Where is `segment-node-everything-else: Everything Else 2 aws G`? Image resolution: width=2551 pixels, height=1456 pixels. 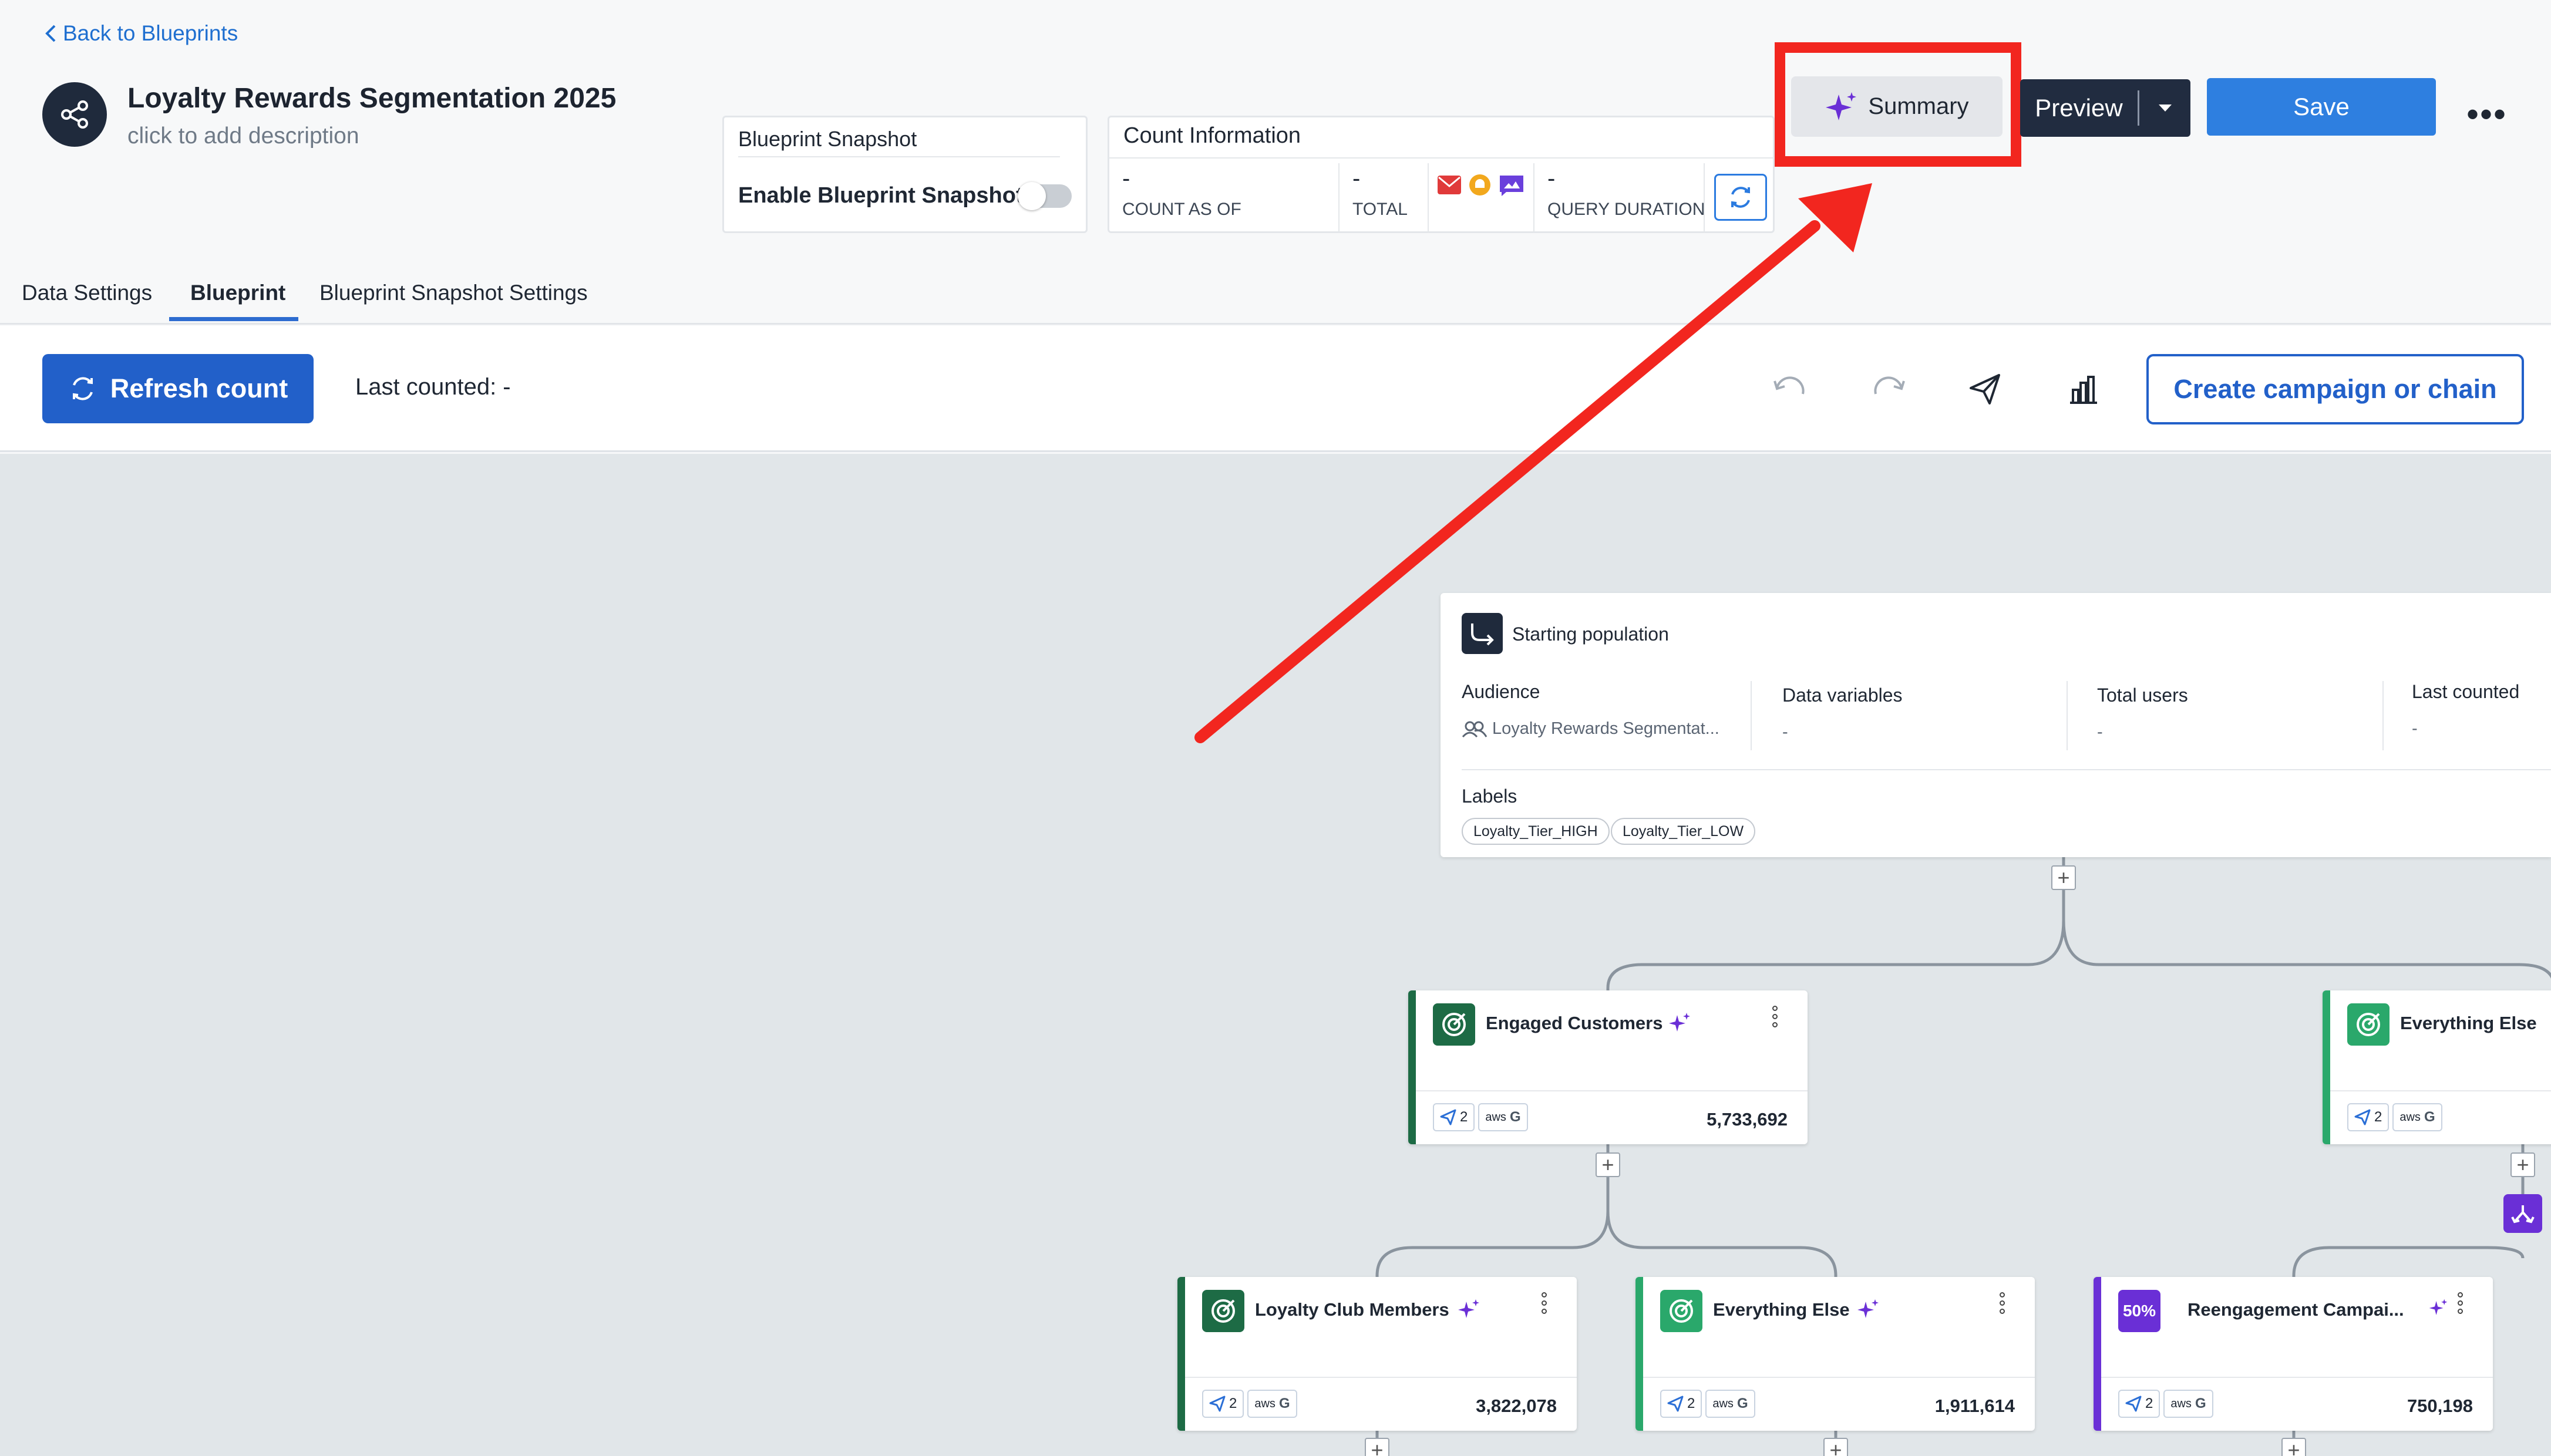
segment-node-everything-else: Everything Else 2 aws G is located at coordinates (2437, 1067).